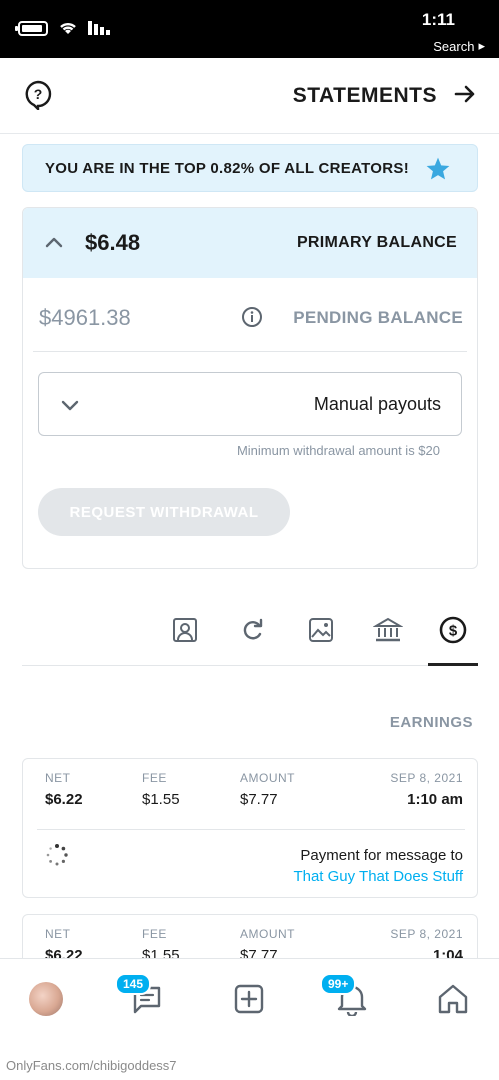  Describe the element at coordinates (133, 984) in the screenshot. I see `messages-badge: 145` at that location.